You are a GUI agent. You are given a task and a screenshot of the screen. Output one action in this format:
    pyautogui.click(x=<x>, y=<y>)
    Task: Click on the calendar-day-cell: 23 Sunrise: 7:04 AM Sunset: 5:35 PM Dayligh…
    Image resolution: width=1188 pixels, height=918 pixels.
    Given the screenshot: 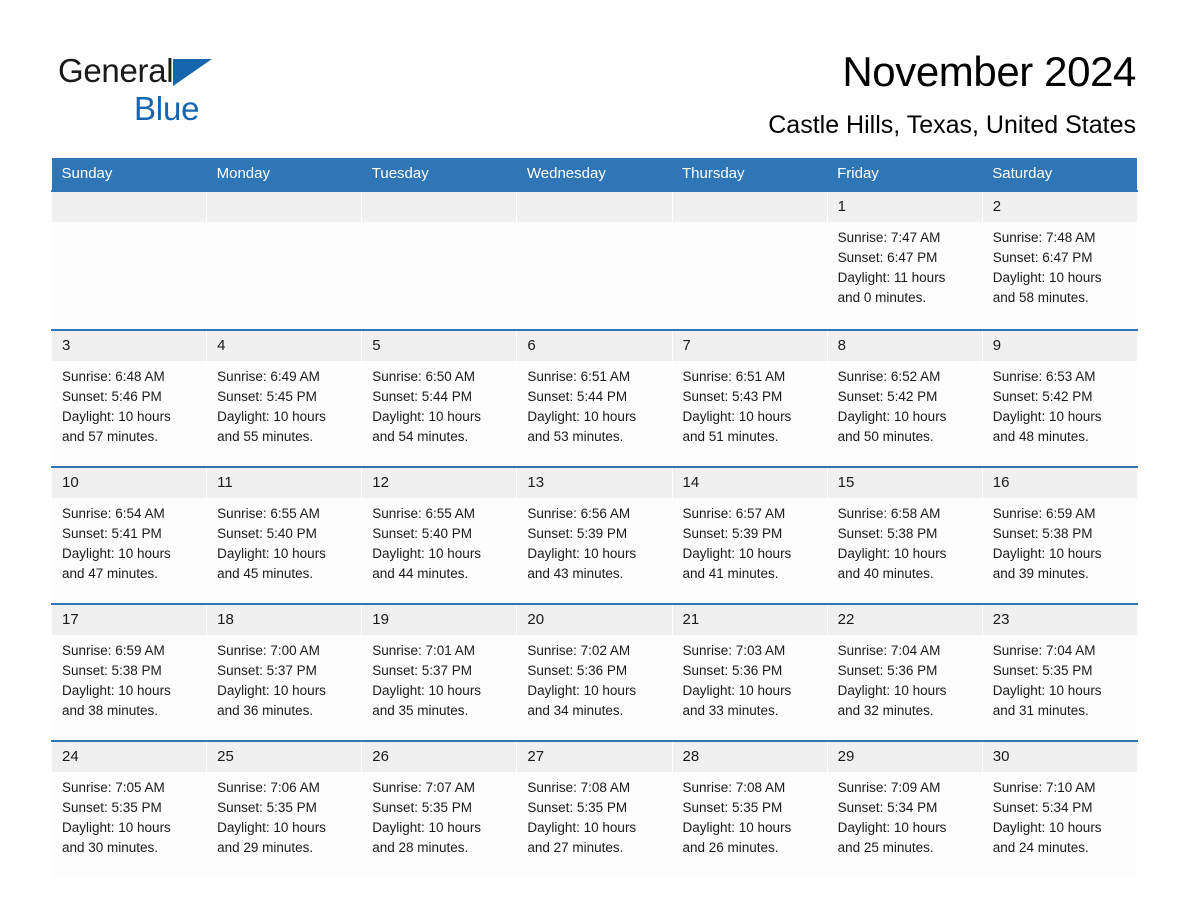 What is the action you would take?
    pyautogui.click(x=1059, y=672)
    